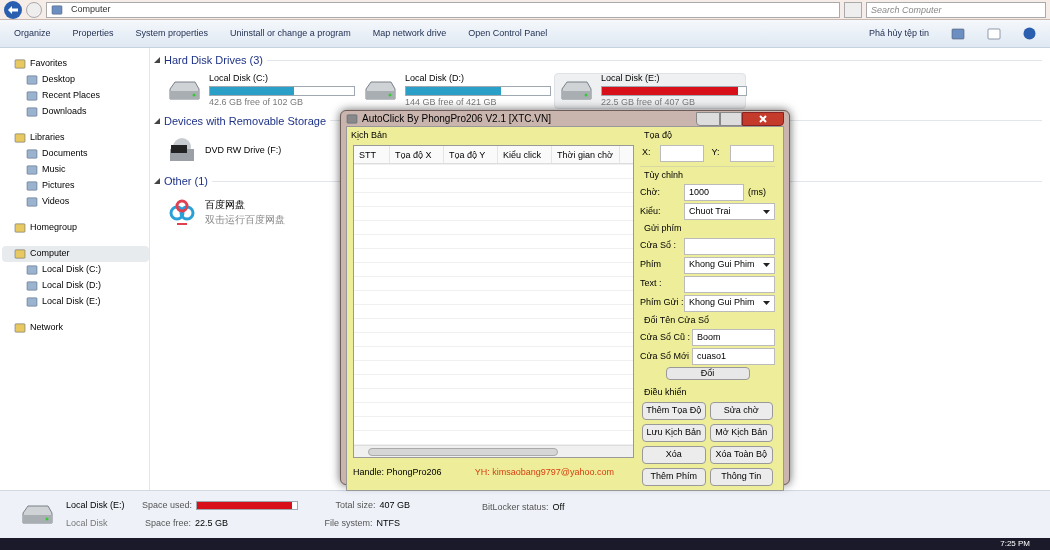  What do you see at coordinates (741, 476) in the screenshot?
I see `control-button: Thông Tin` at bounding box center [741, 476].